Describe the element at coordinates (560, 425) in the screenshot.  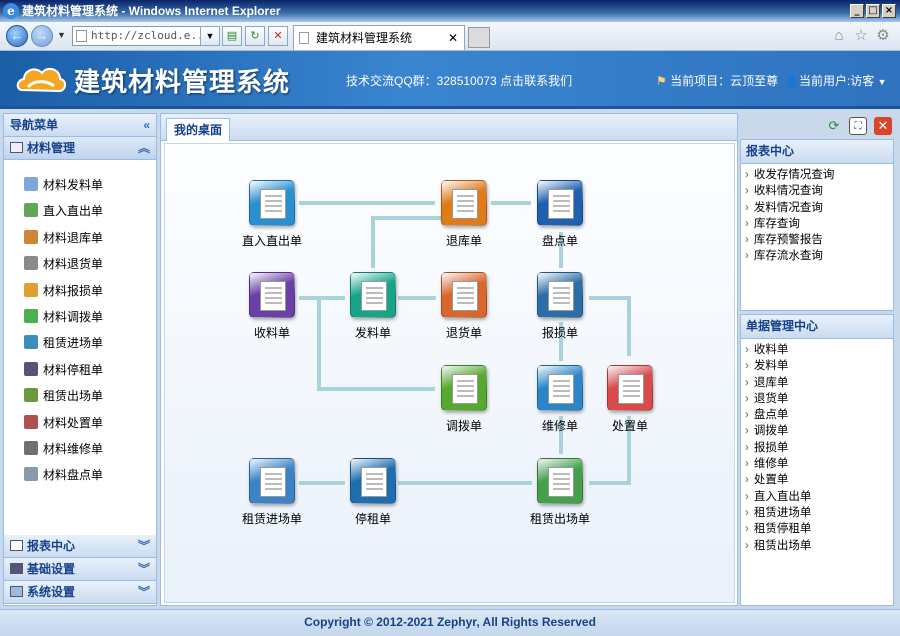
I see `workflow-node-label: 维修单` at that location.